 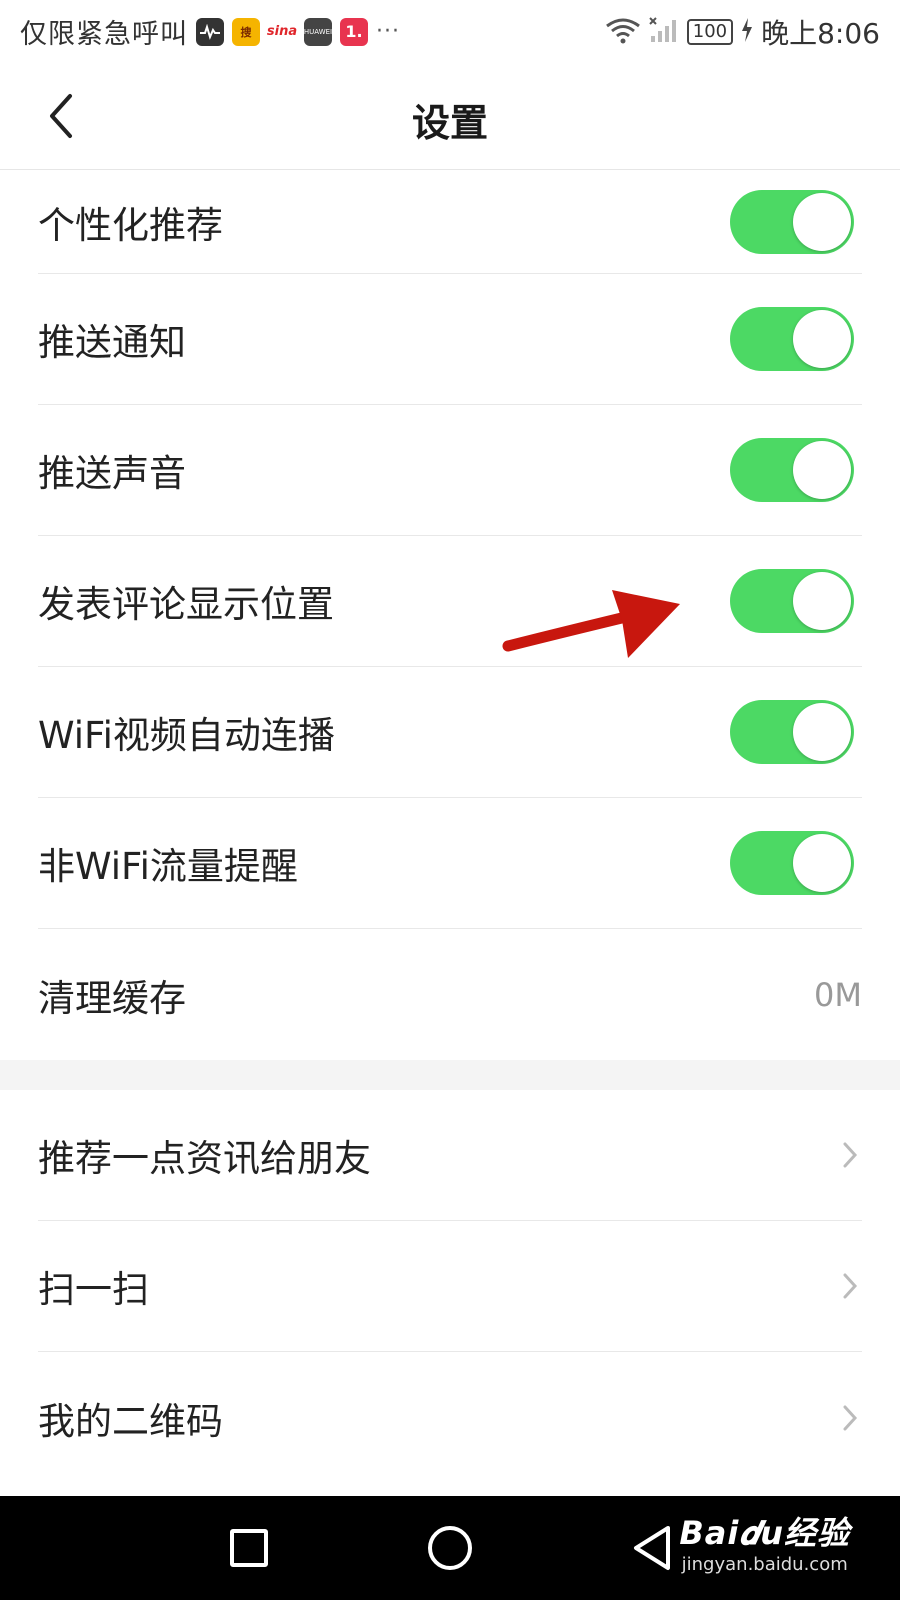 I want to click on setting-label: WiFi视频自动连播, so click(x=186, y=735).